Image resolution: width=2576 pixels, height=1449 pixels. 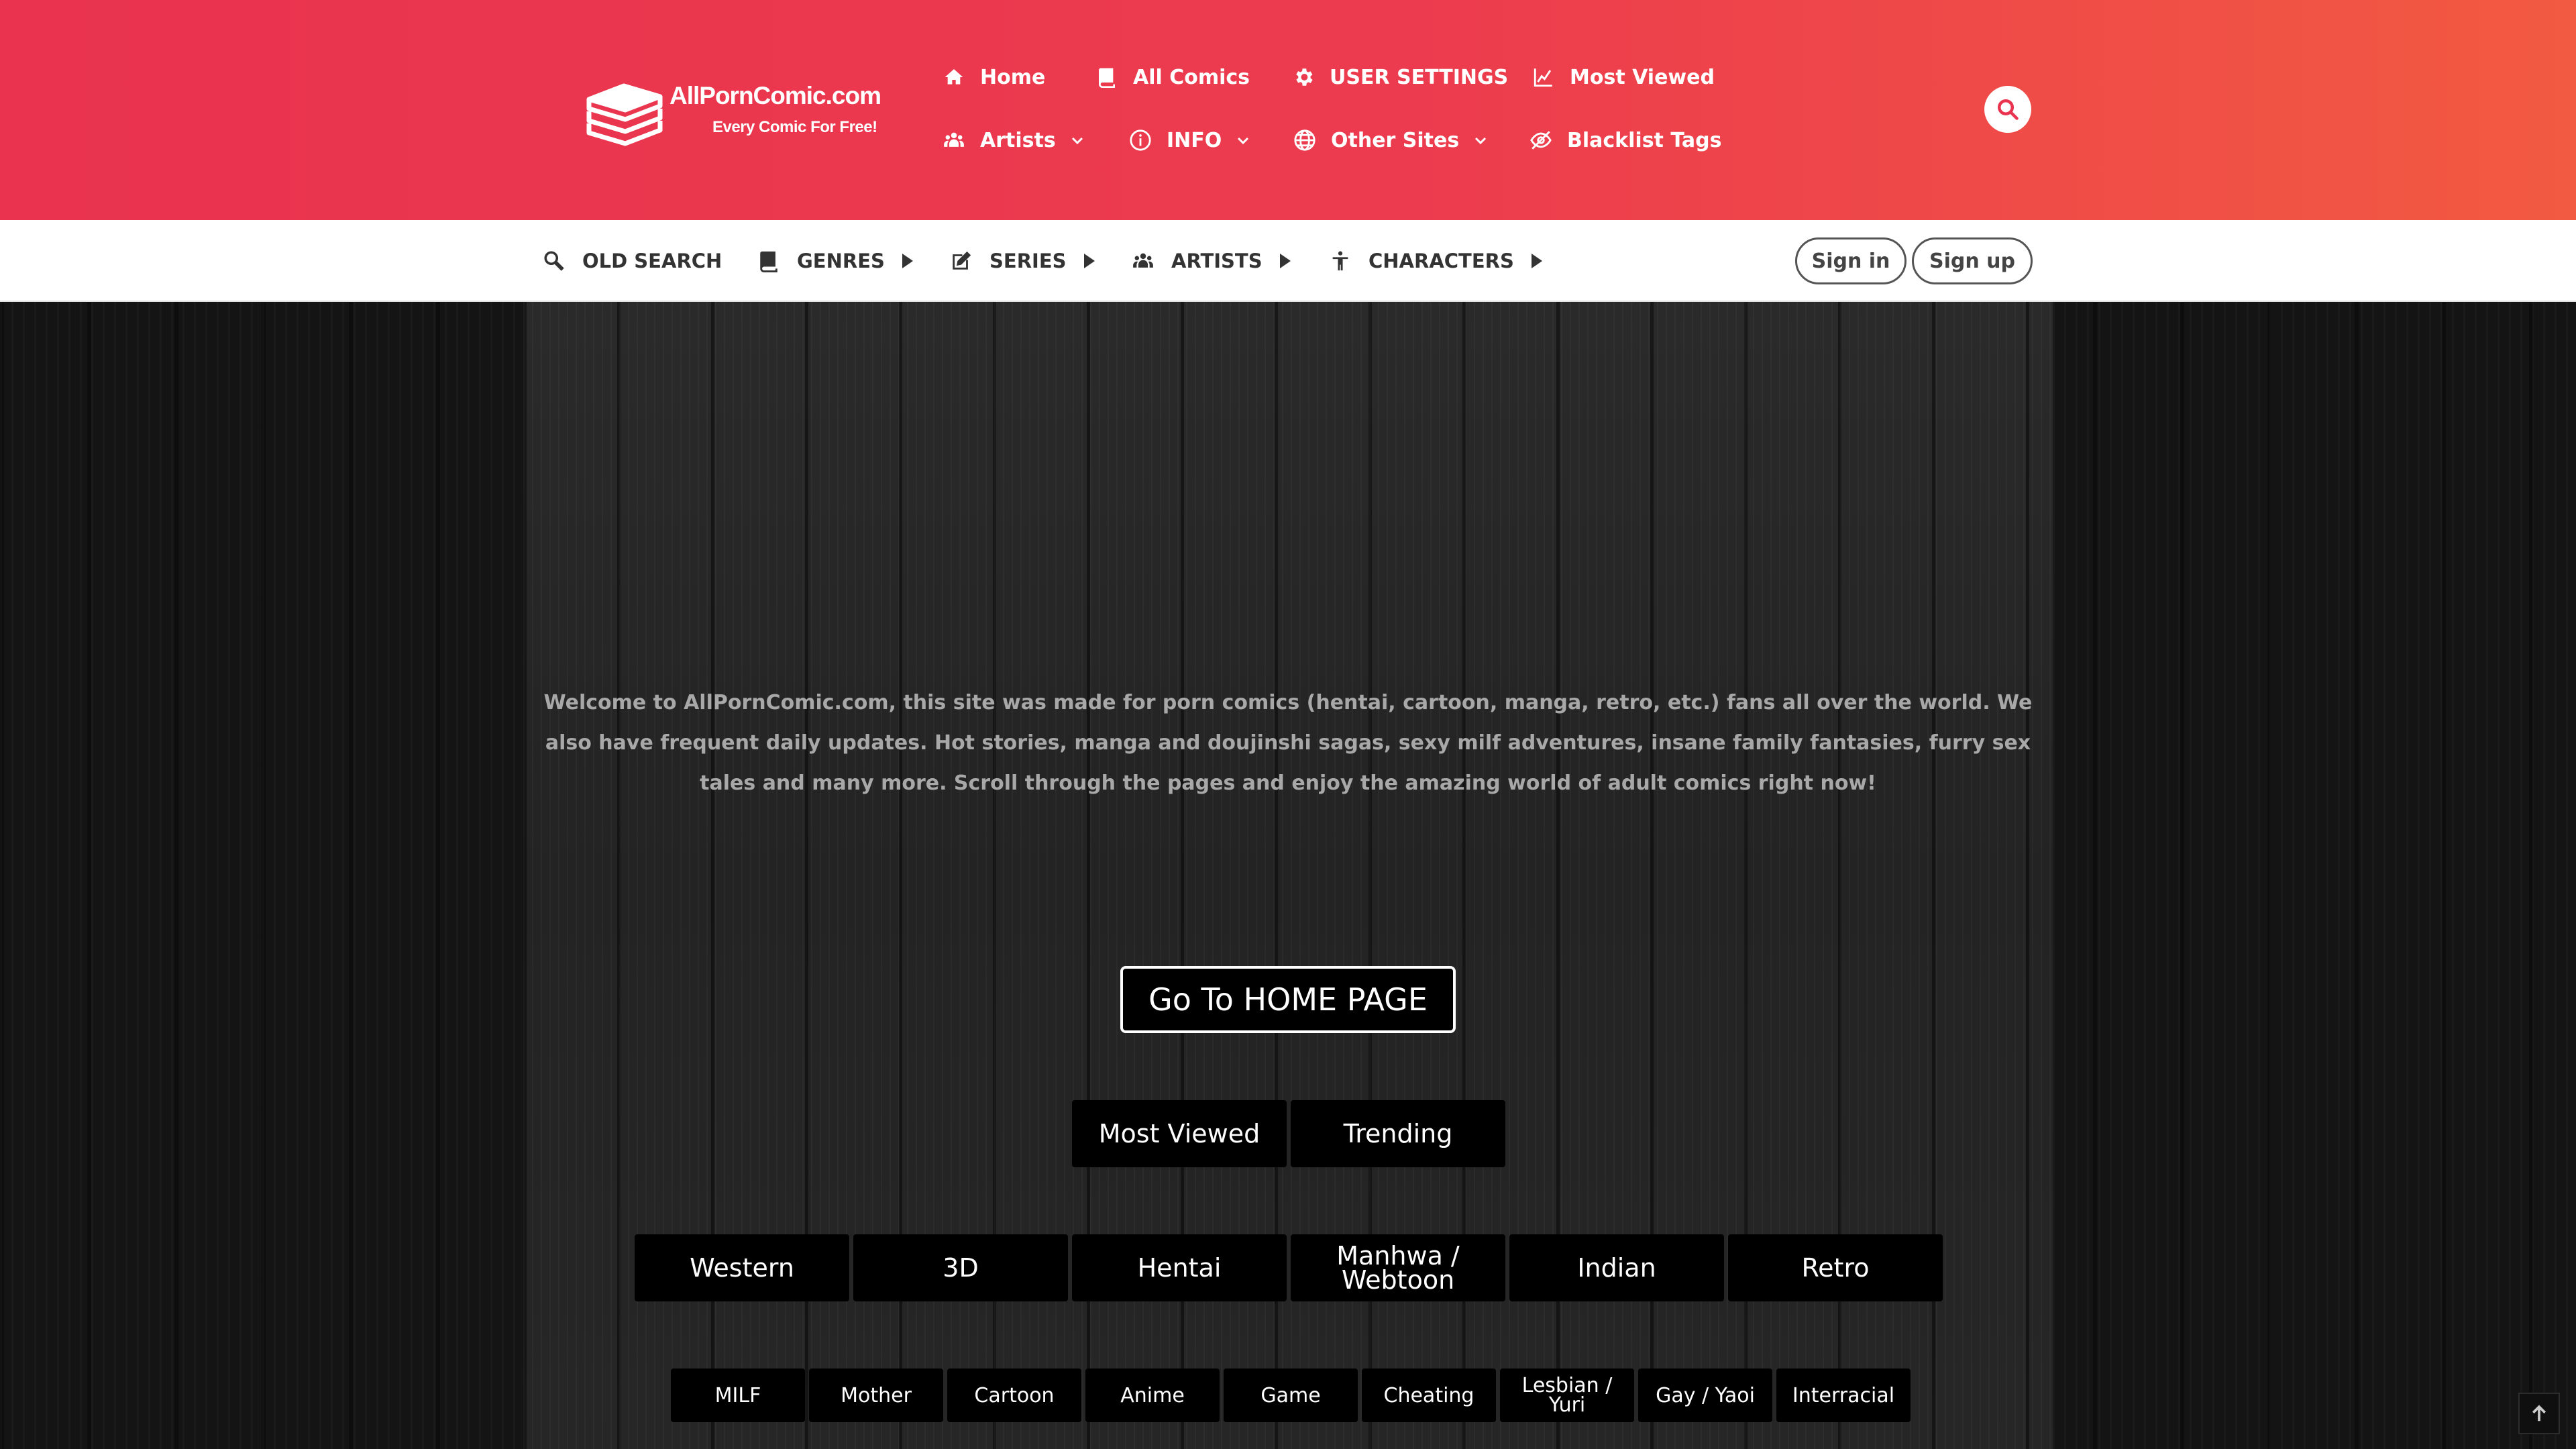 I want to click on category-3d: 3D, so click(x=960, y=1267).